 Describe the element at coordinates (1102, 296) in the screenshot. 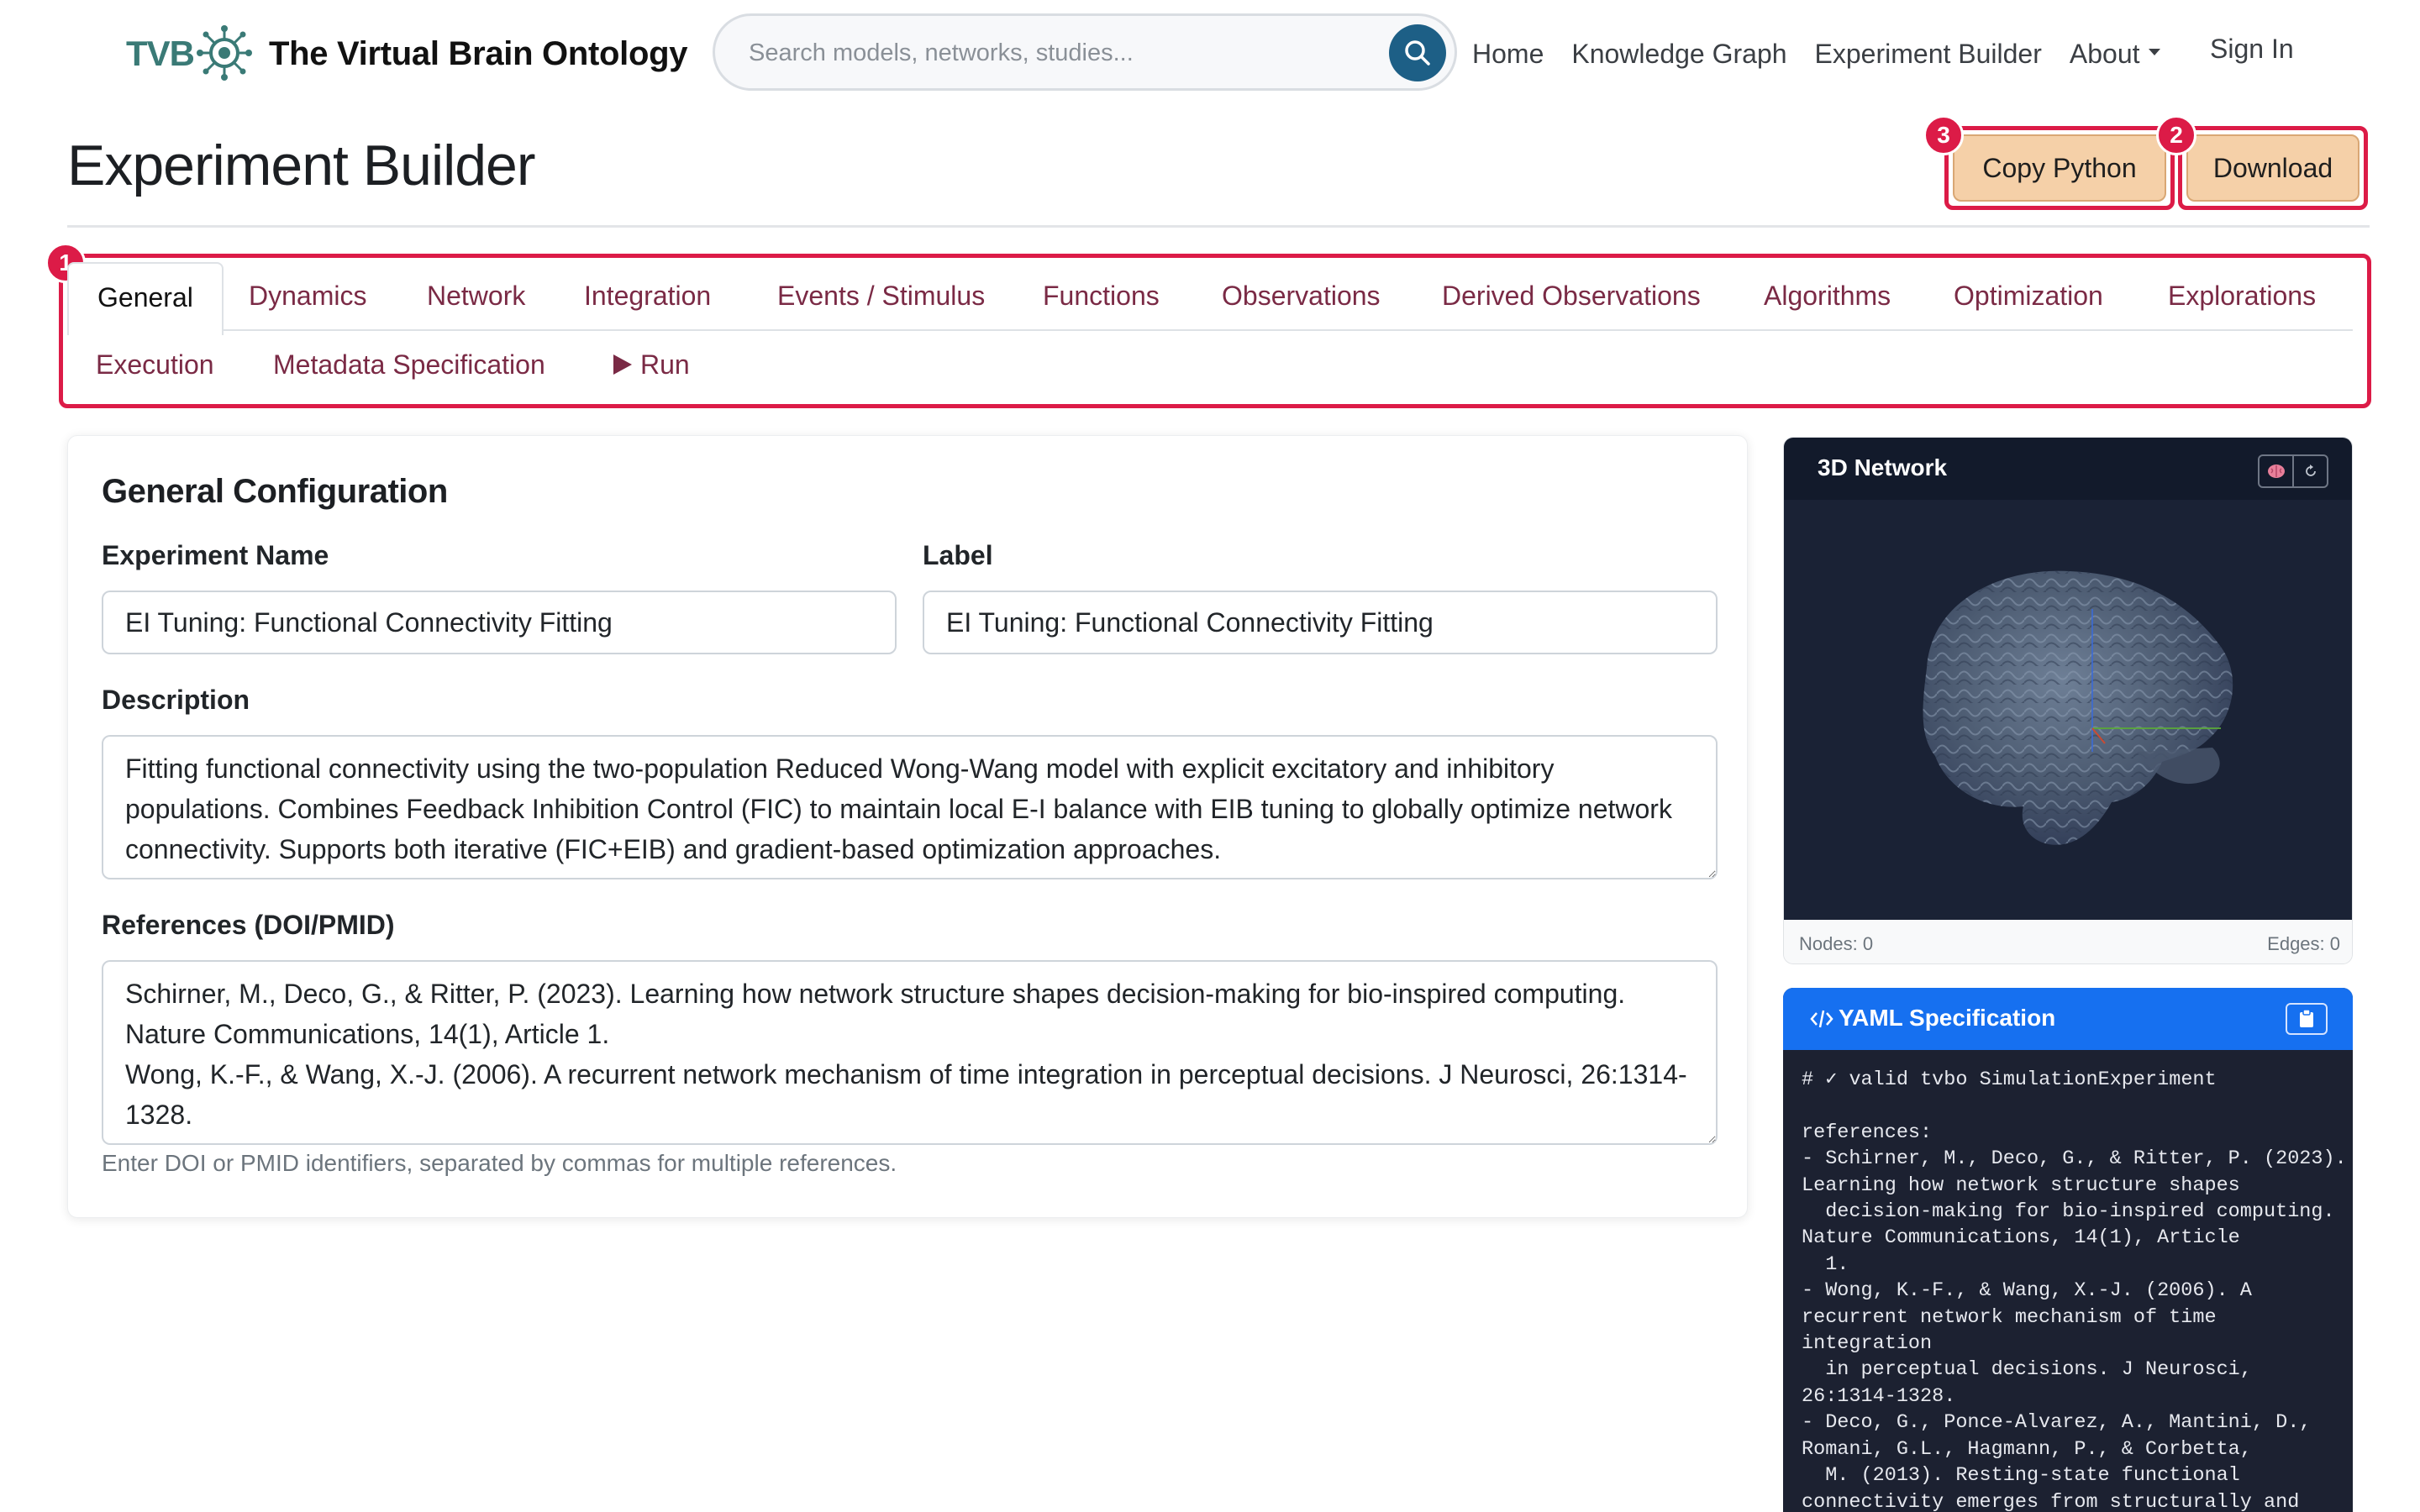

I see `tab-functions: Functions` at that location.